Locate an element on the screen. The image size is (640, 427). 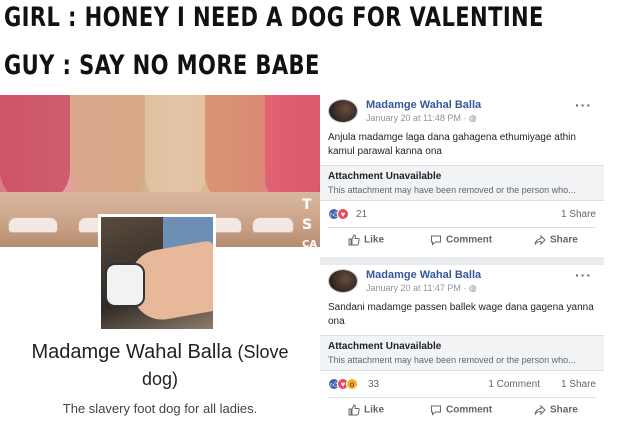
wow-reaction-icon: o is located at coordinates (352, 384).